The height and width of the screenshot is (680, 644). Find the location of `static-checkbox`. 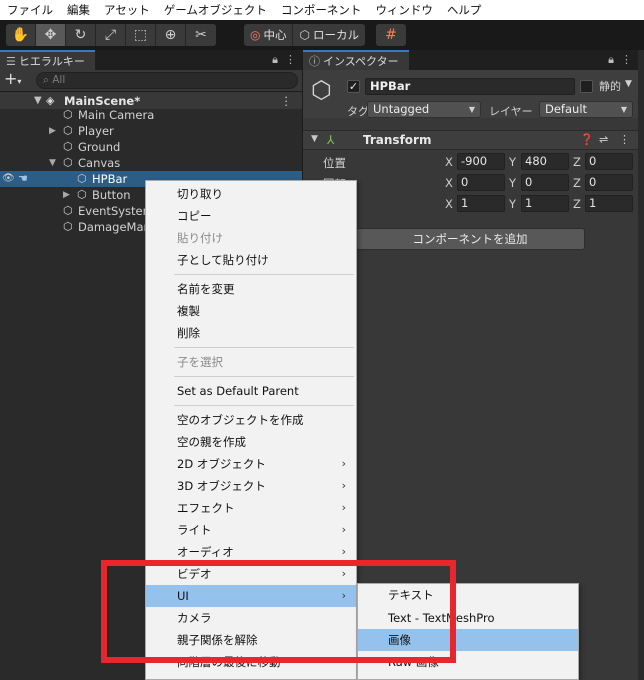

static-checkbox is located at coordinates (586, 86).